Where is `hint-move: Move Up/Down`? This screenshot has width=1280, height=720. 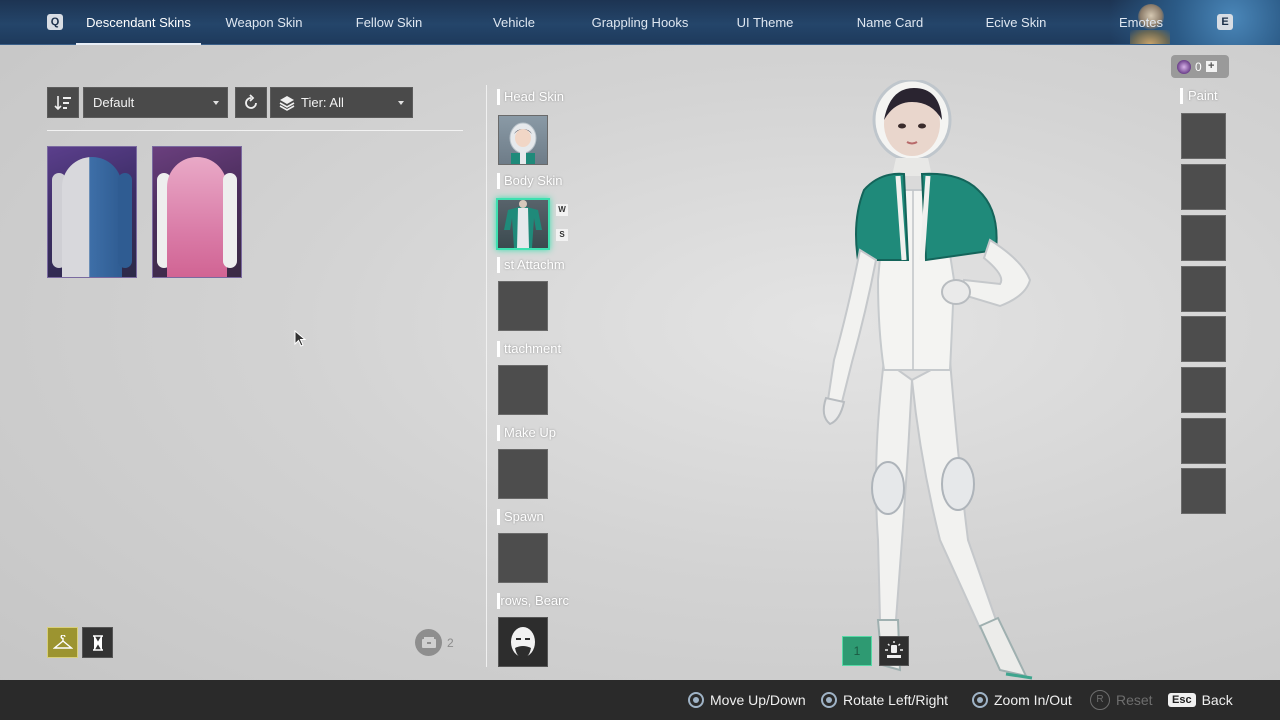 hint-move: Move Up/Down is located at coordinates (747, 700).